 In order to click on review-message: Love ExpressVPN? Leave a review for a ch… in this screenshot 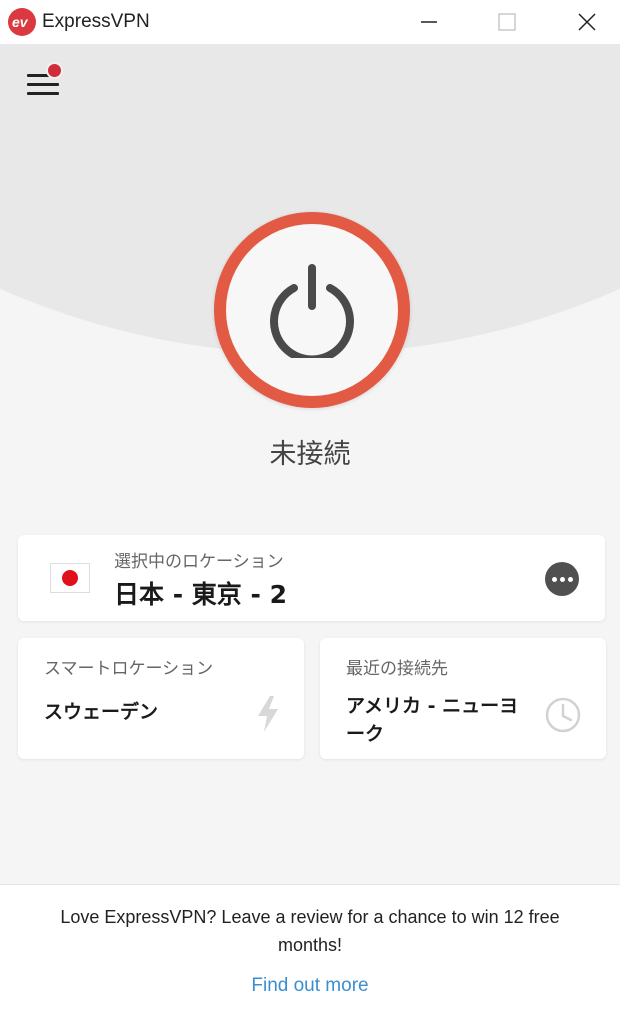, I will do `click(310, 931)`.